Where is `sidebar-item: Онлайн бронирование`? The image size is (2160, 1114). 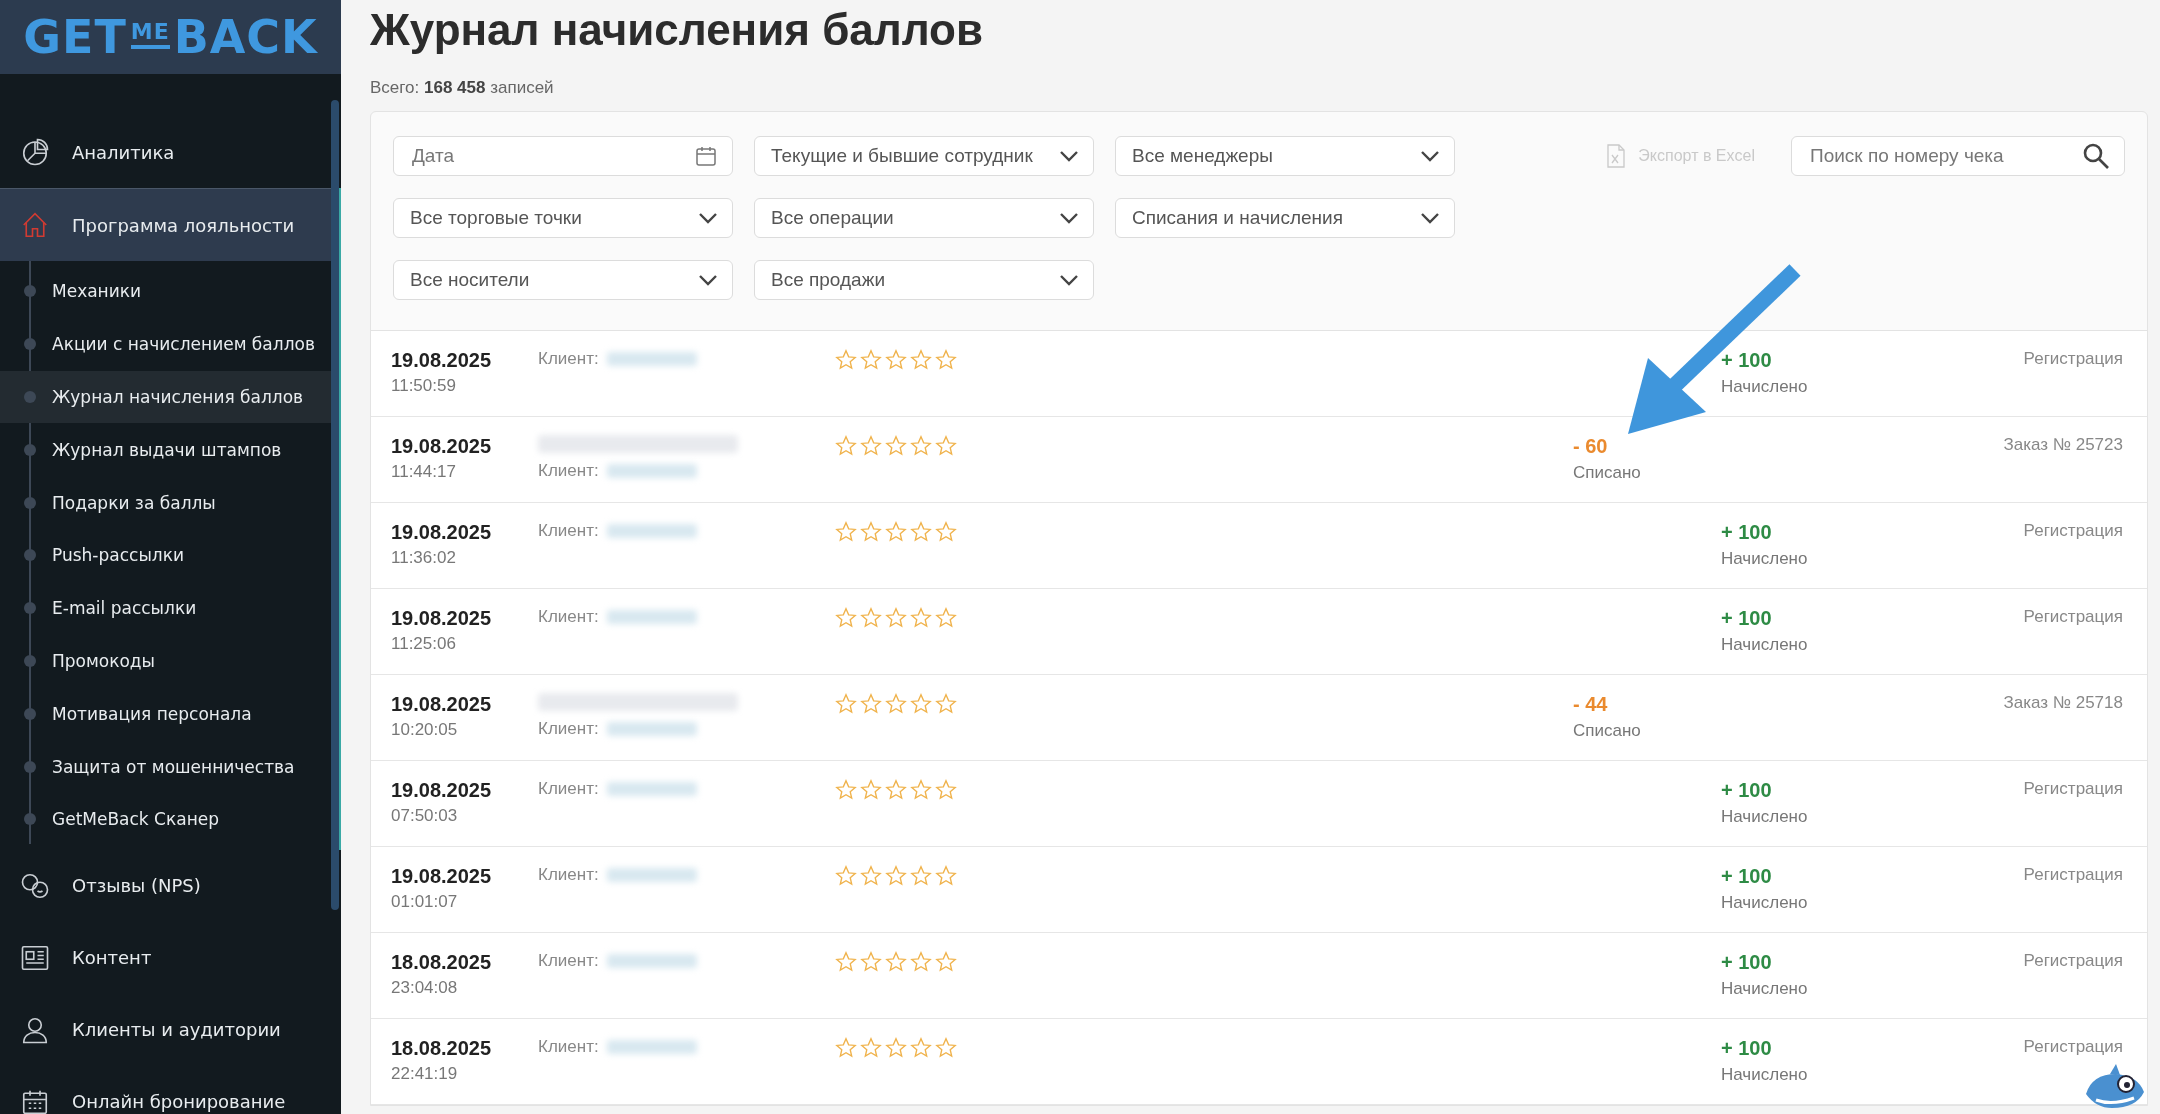 sidebar-item: Онлайн бронирование is located at coordinates (170, 1089).